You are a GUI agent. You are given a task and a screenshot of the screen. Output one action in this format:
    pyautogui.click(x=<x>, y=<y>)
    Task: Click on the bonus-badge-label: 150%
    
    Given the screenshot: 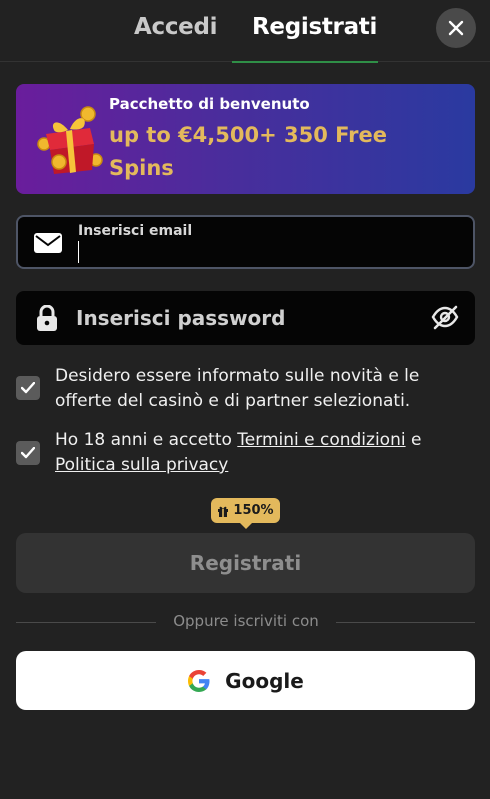 What is the action you would take?
    pyautogui.click(x=253, y=510)
    